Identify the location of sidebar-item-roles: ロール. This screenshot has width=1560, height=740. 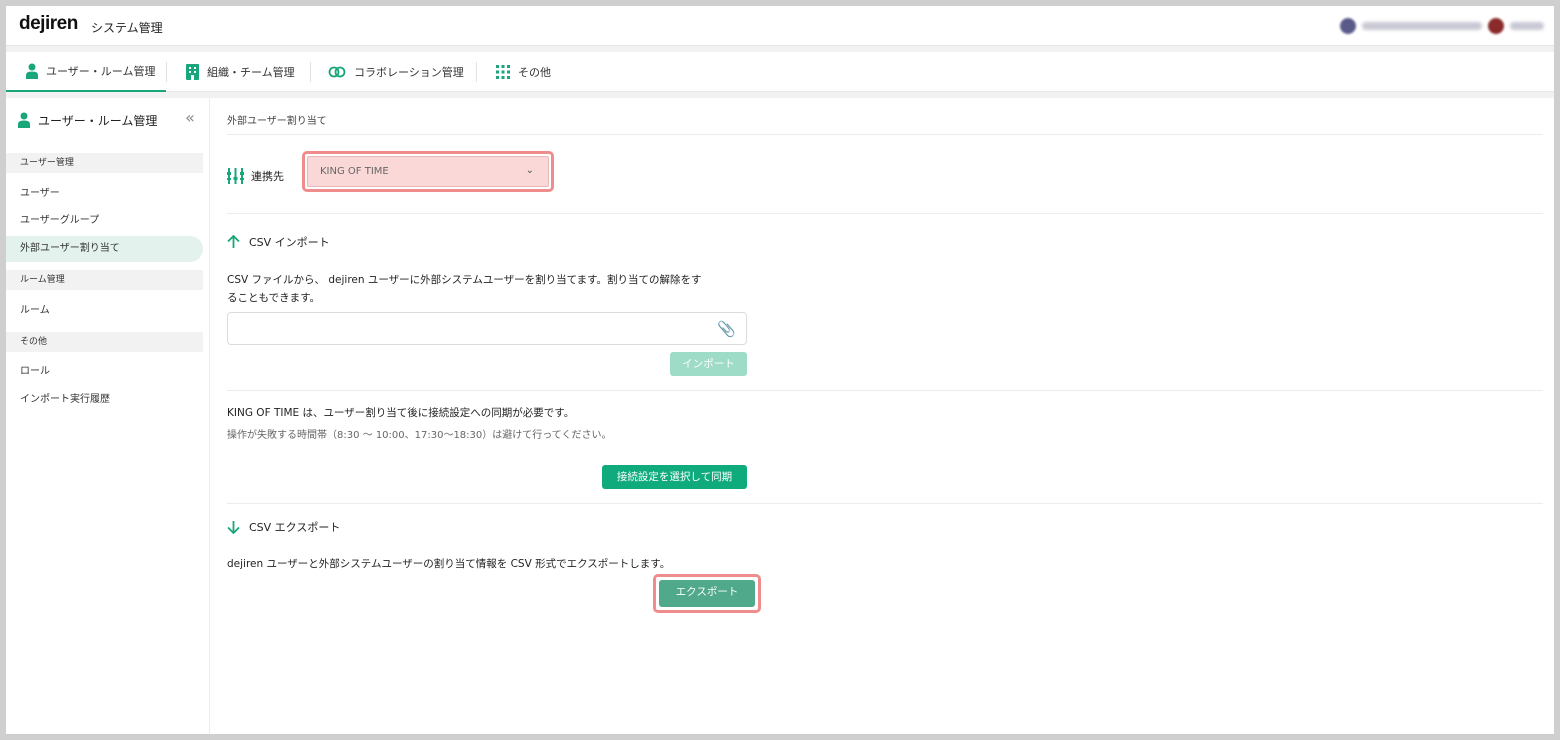
(104, 372).